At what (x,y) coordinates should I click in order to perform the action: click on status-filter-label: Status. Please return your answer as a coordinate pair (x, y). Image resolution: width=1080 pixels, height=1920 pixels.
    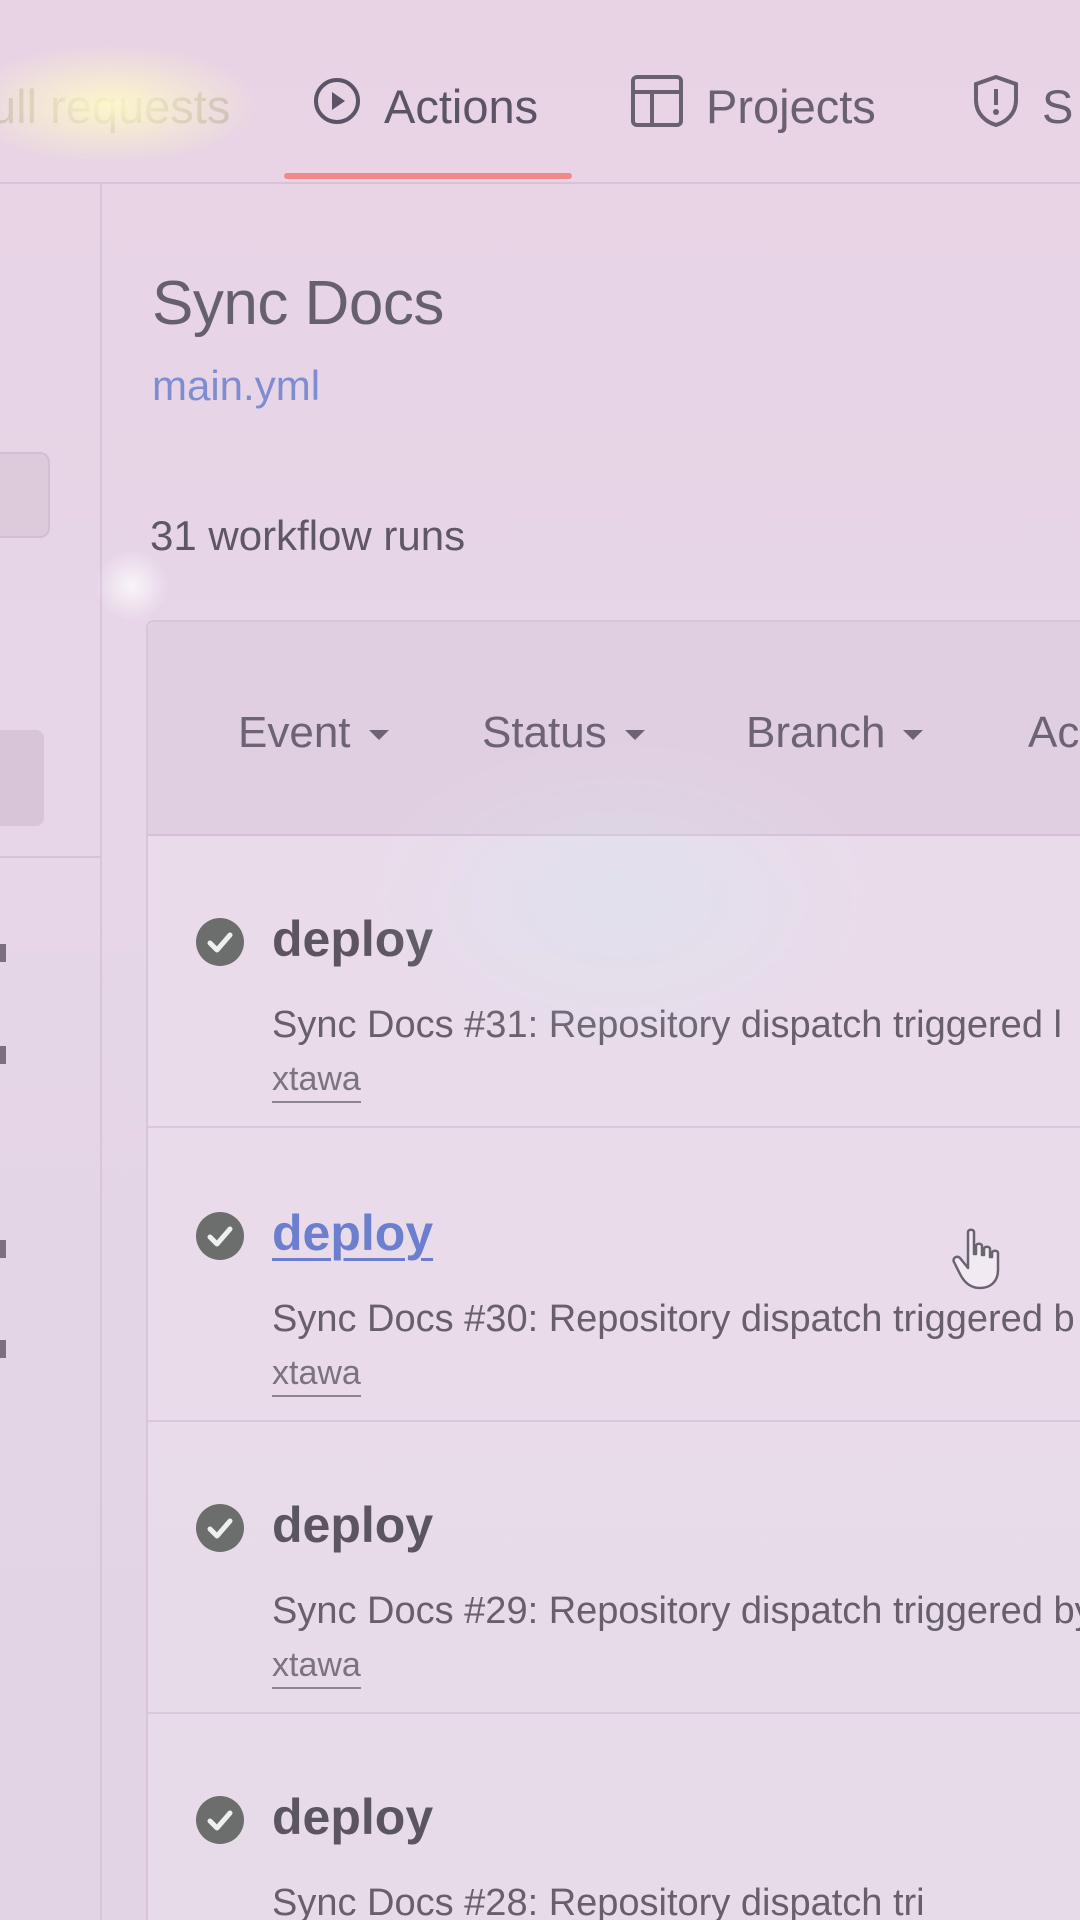
    Looking at the image, I should click on (544, 732).